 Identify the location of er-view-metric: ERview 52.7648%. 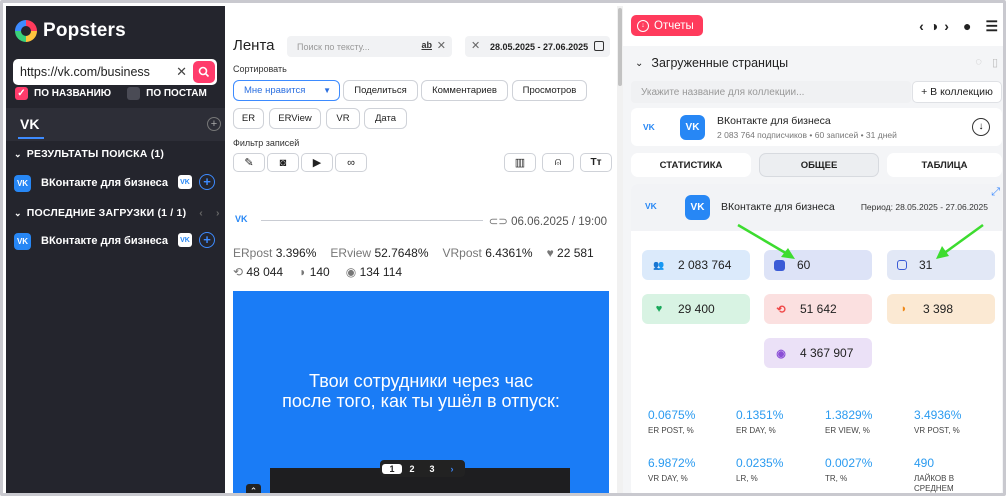
(379, 253).